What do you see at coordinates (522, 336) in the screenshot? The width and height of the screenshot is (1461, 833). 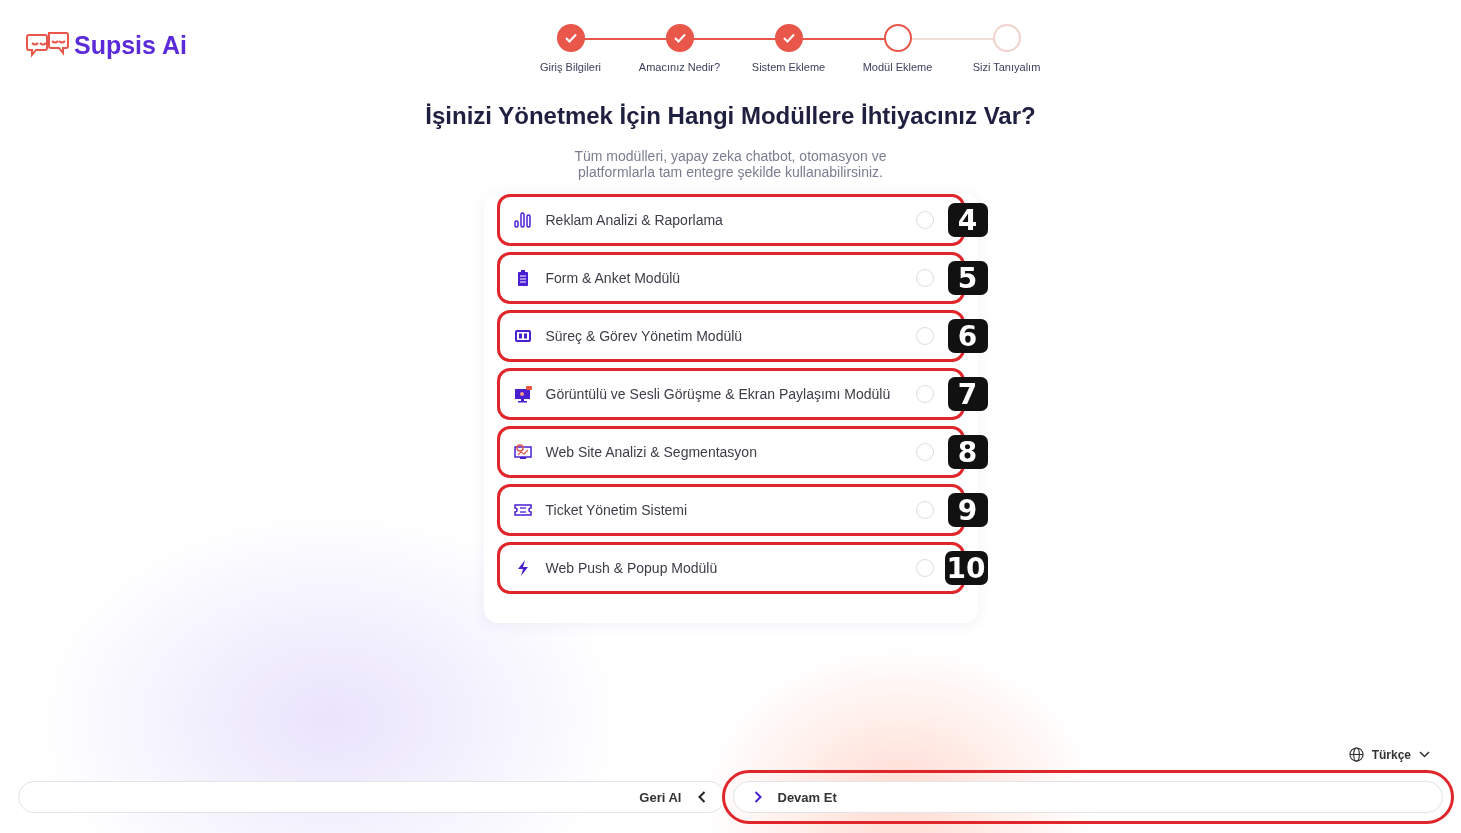 I see `board-icon` at bounding box center [522, 336].